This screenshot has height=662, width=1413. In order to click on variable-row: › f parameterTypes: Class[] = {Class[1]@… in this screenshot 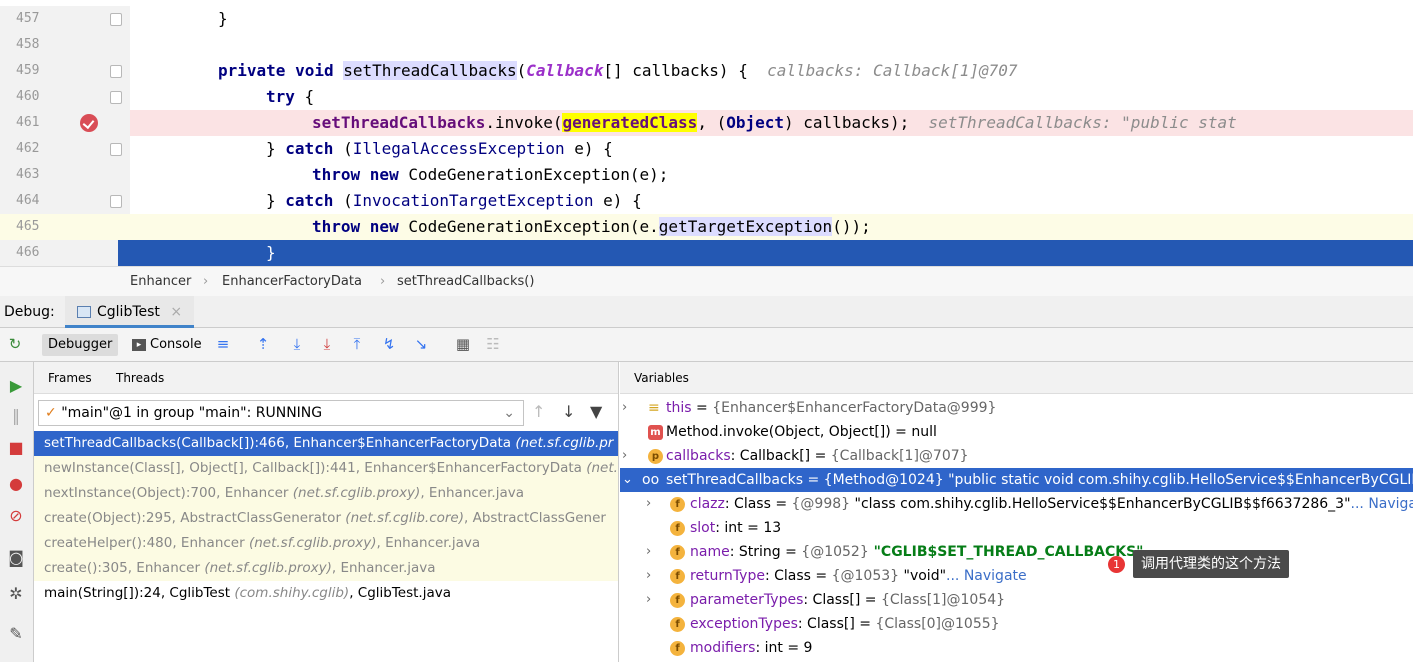, I will do `click(1016, 600)`.